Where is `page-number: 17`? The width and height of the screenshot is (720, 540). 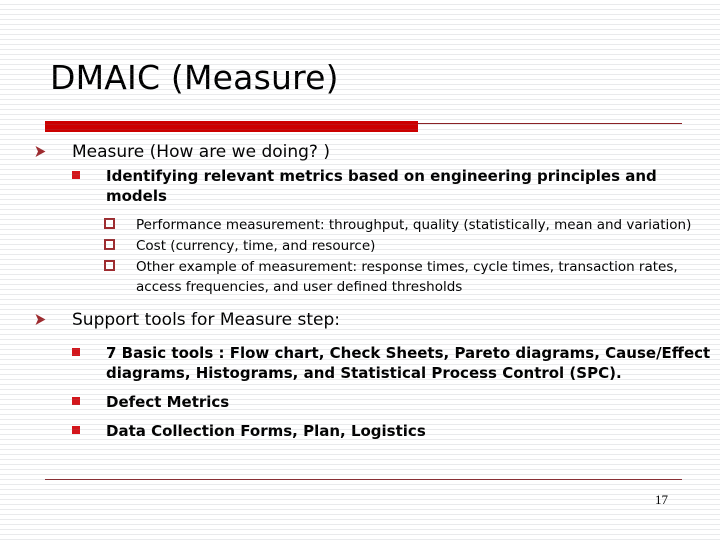 page-number: 17 is located at coordinates (661, 499).